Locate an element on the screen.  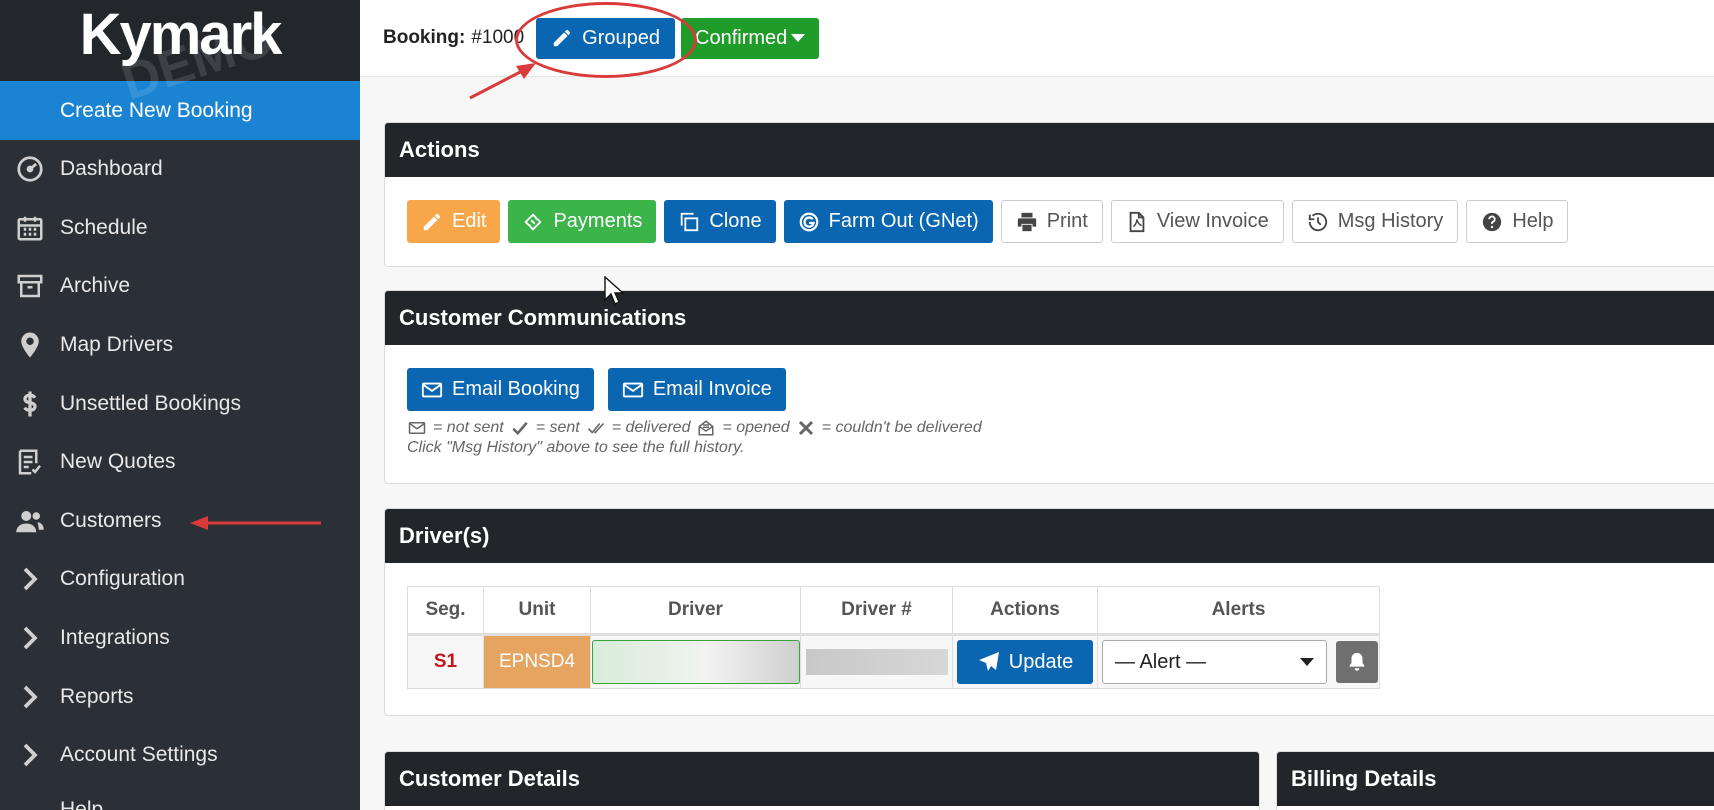
status-dropdown: Confirmed is located at coordinates (750, 38).